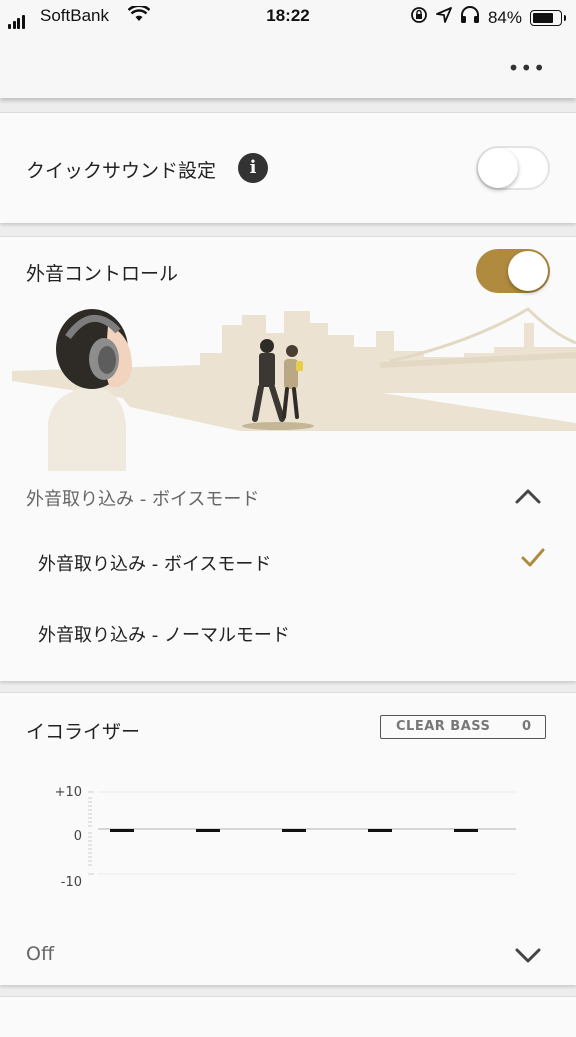 Image resolution: width=576 pixels, height=1037 pixels. Describe the element at coordinates (83, 732) in the screenshot. I see `equalizer-title: イコライザー` at that location.